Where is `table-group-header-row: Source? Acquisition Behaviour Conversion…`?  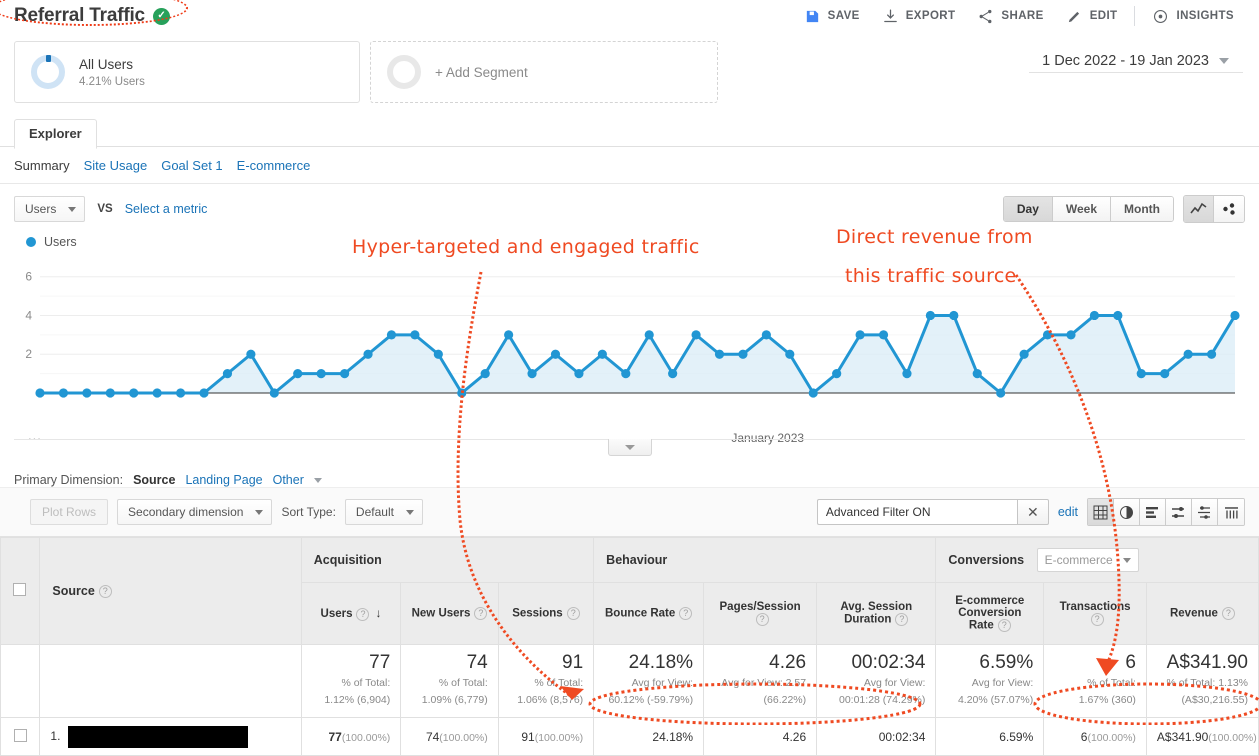
table-group-header-row: Source? Acquisition Behaviour Conversion… is located at coordinates (629, 591).